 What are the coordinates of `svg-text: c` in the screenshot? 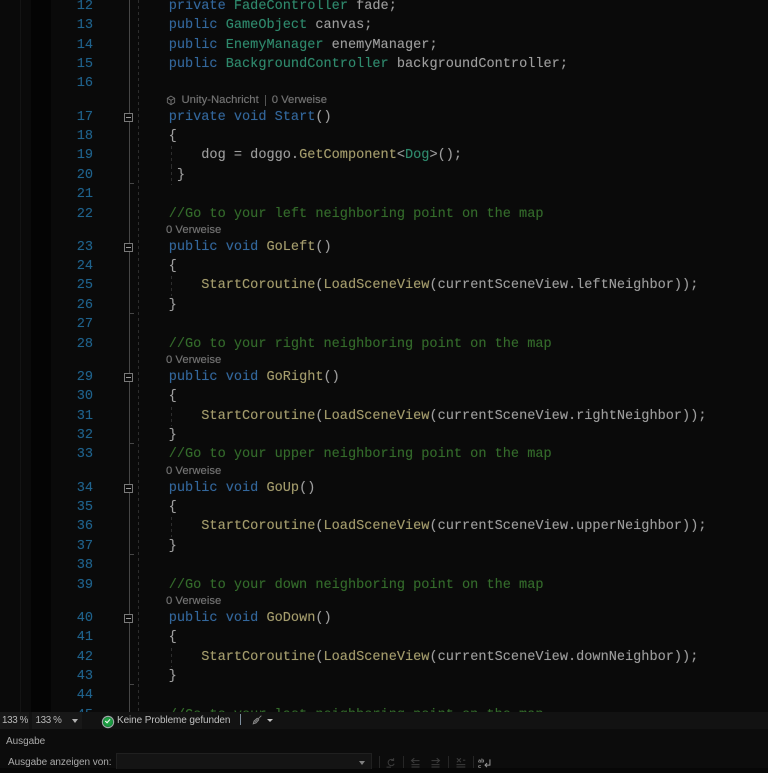 It's located at (479, 767).